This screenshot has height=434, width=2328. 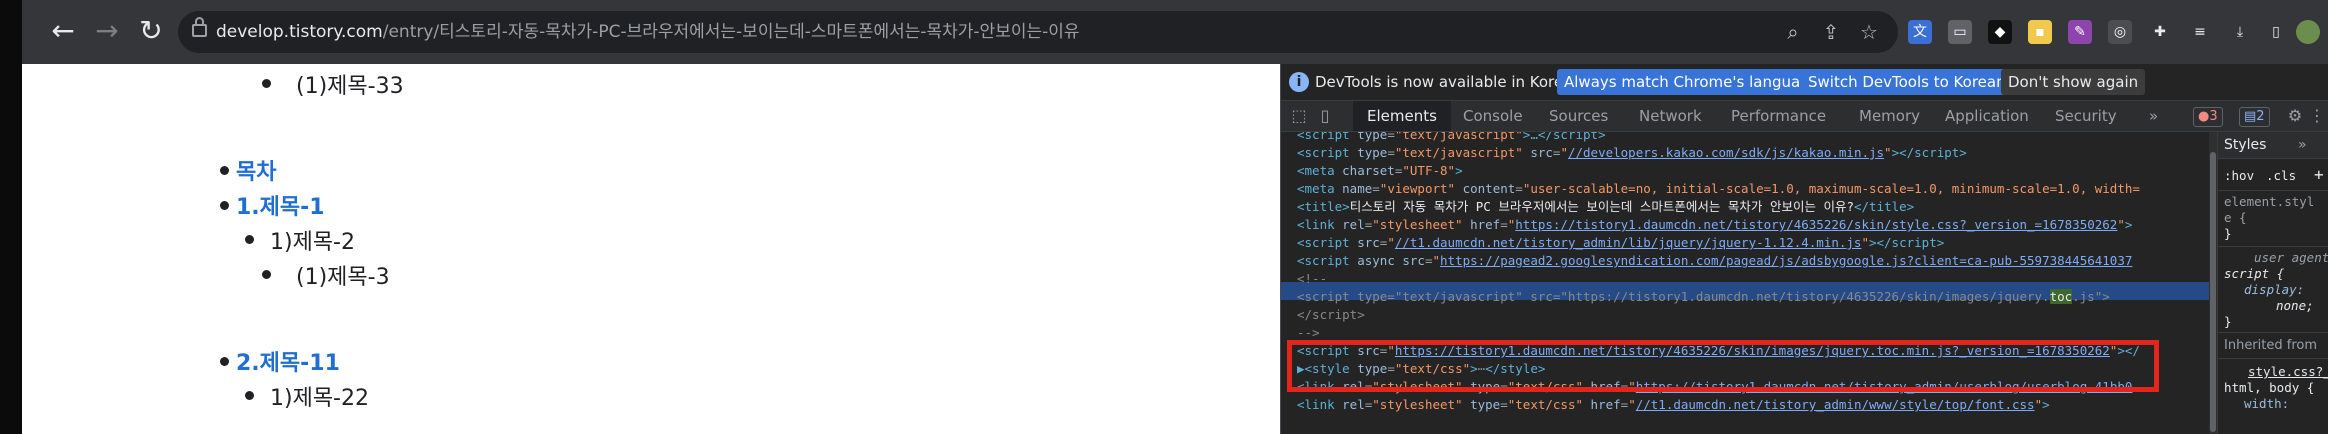 What do you see at coordinates (1793, 32) in the screenshot?
I see `zoom-icon: ⌕` at bounding box center [1793, 32].